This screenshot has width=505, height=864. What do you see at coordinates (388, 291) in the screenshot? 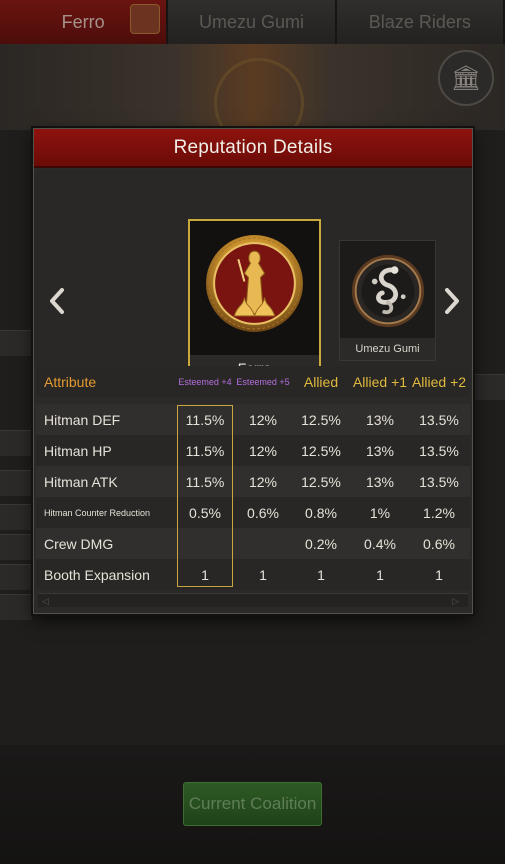
I see `umezu-snake-emblem` at bounding box center [388, 291].